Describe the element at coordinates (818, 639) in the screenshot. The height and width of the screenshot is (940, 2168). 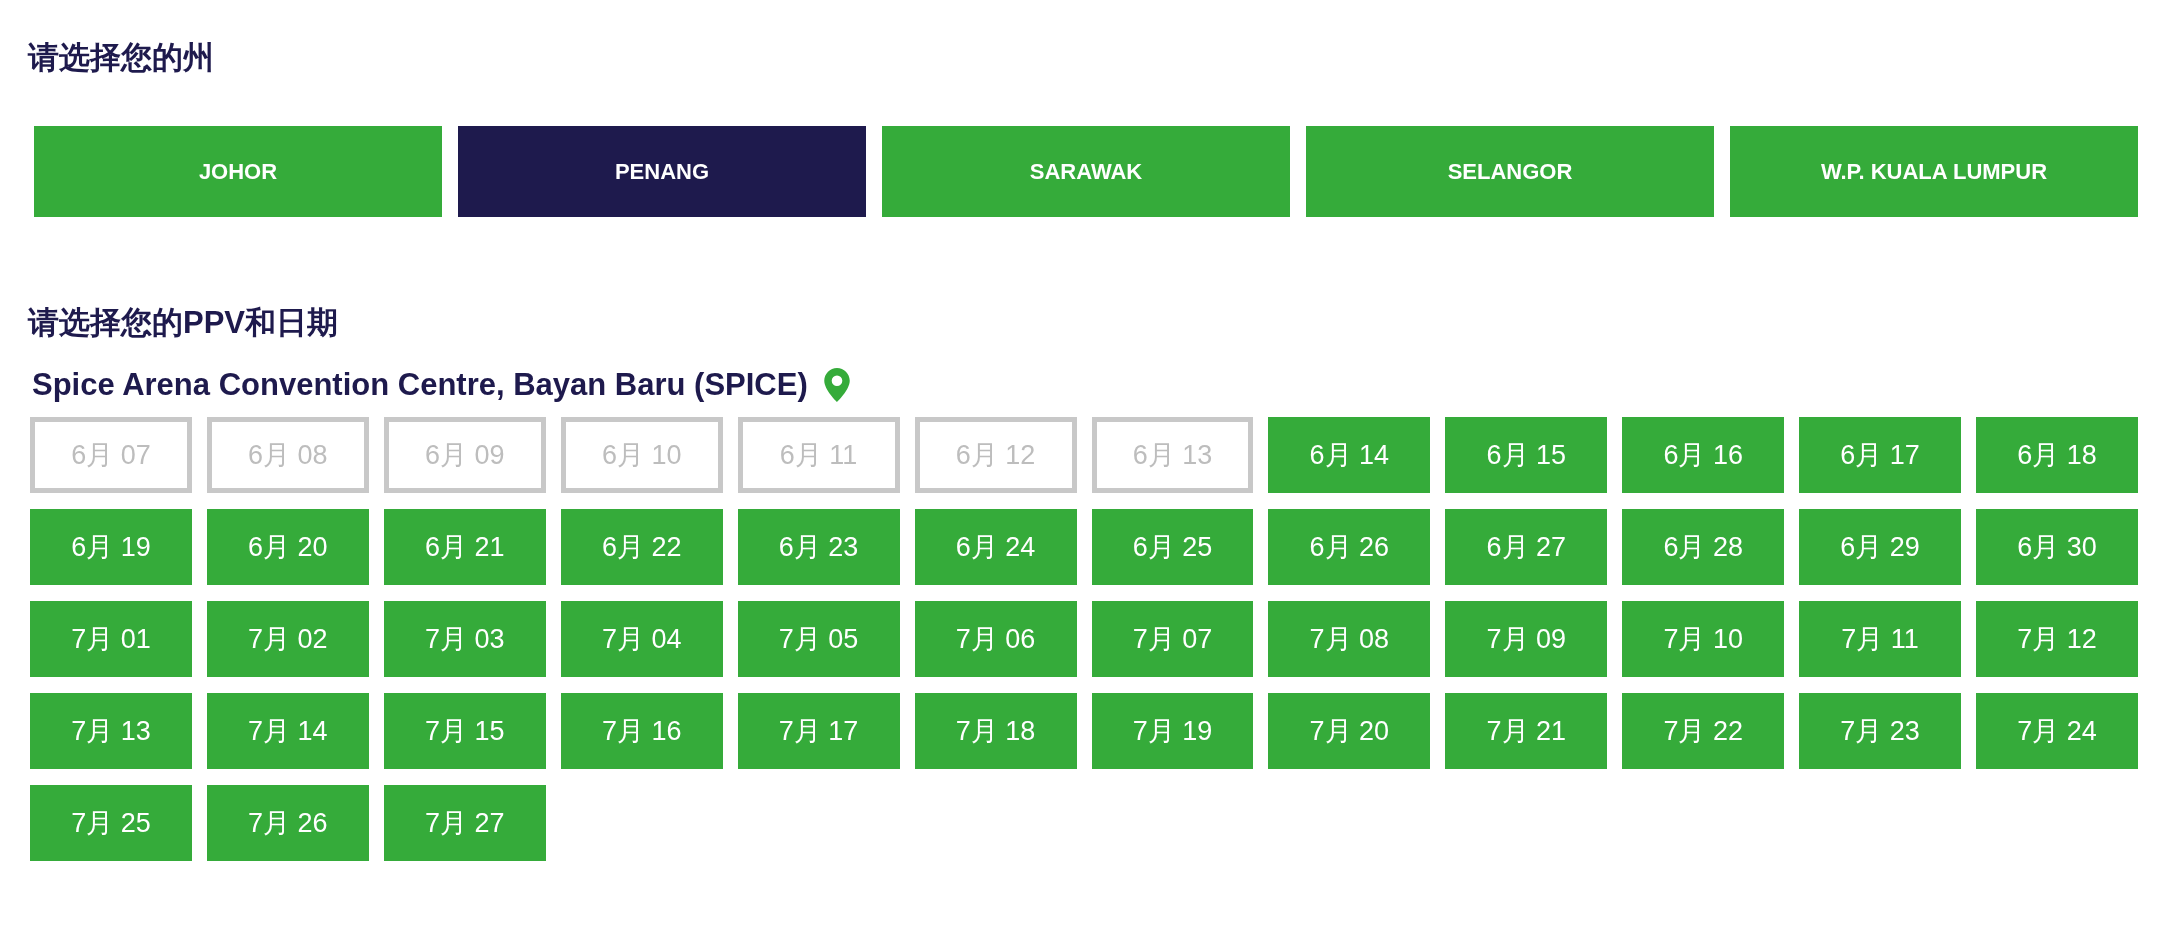
I see `date-button: 7月 05` at that location.